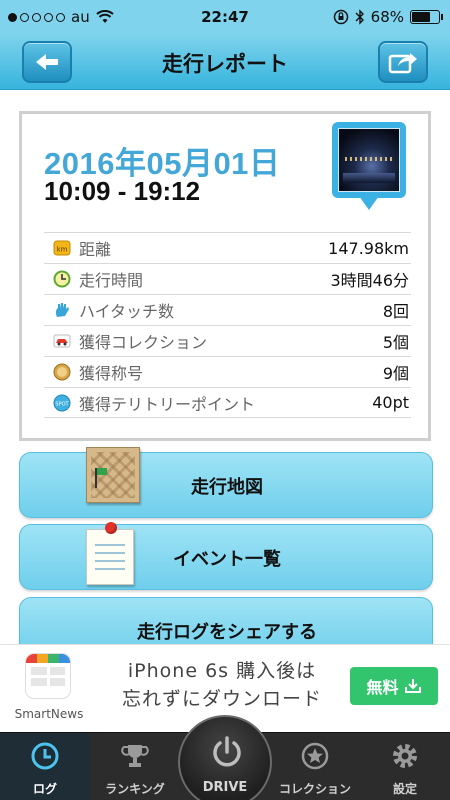 Image resolution: width=450 pixels, height=800 pixels. Describe the element at coordinates (227, 402) in the screenshot. I see `stat-row-territory-points: SPOT 獲得テリトリーポイント 40pt` at that location.